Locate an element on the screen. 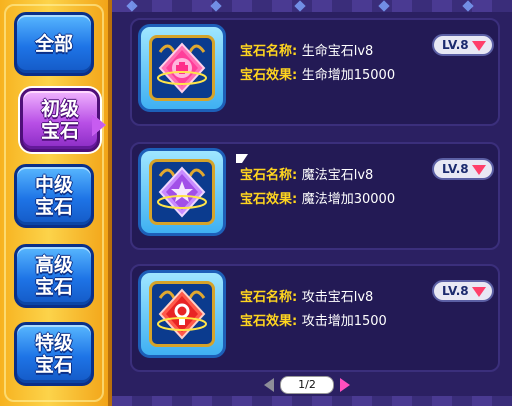 This screenshot has height=406, width=512. attack-gem-icon is located at coordinates (182, 314).